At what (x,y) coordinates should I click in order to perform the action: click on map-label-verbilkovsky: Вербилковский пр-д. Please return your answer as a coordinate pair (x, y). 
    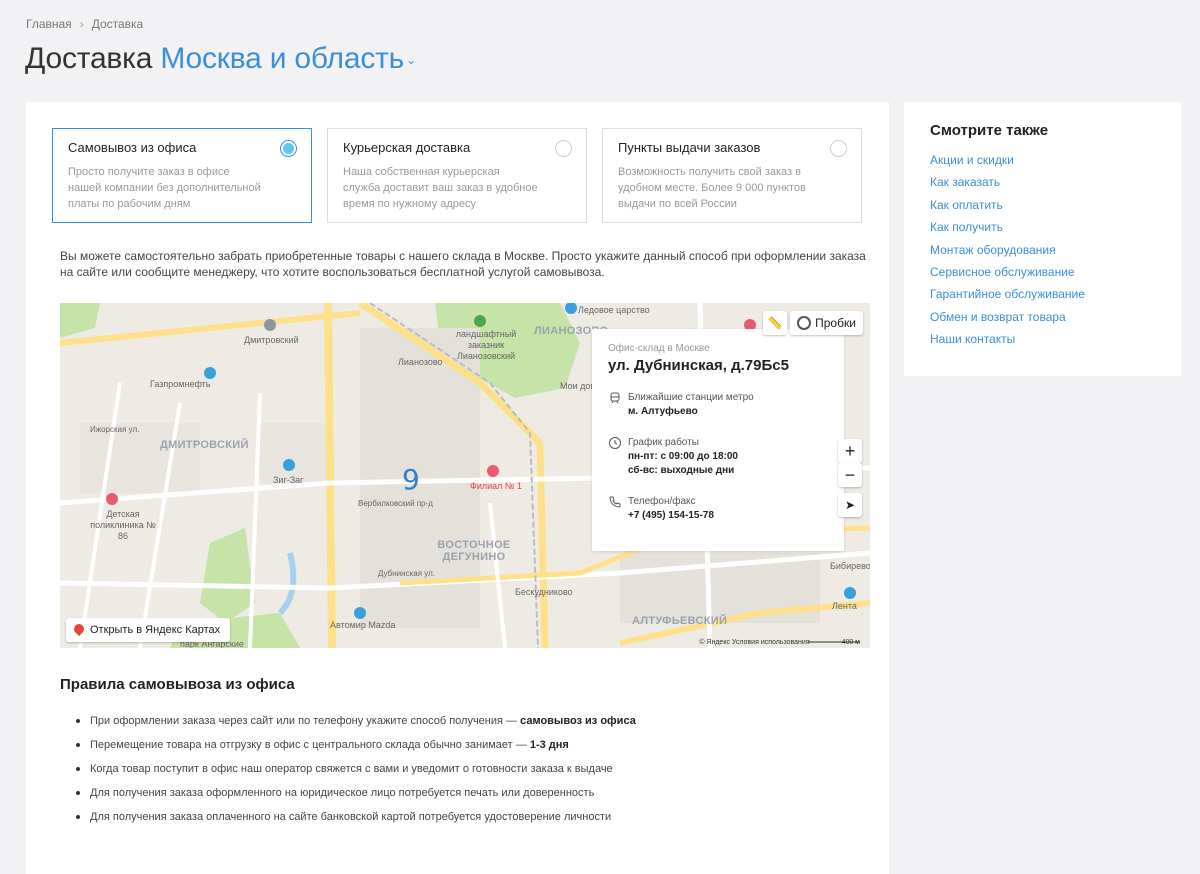
    Looking at the image, I should click on (395, 503).